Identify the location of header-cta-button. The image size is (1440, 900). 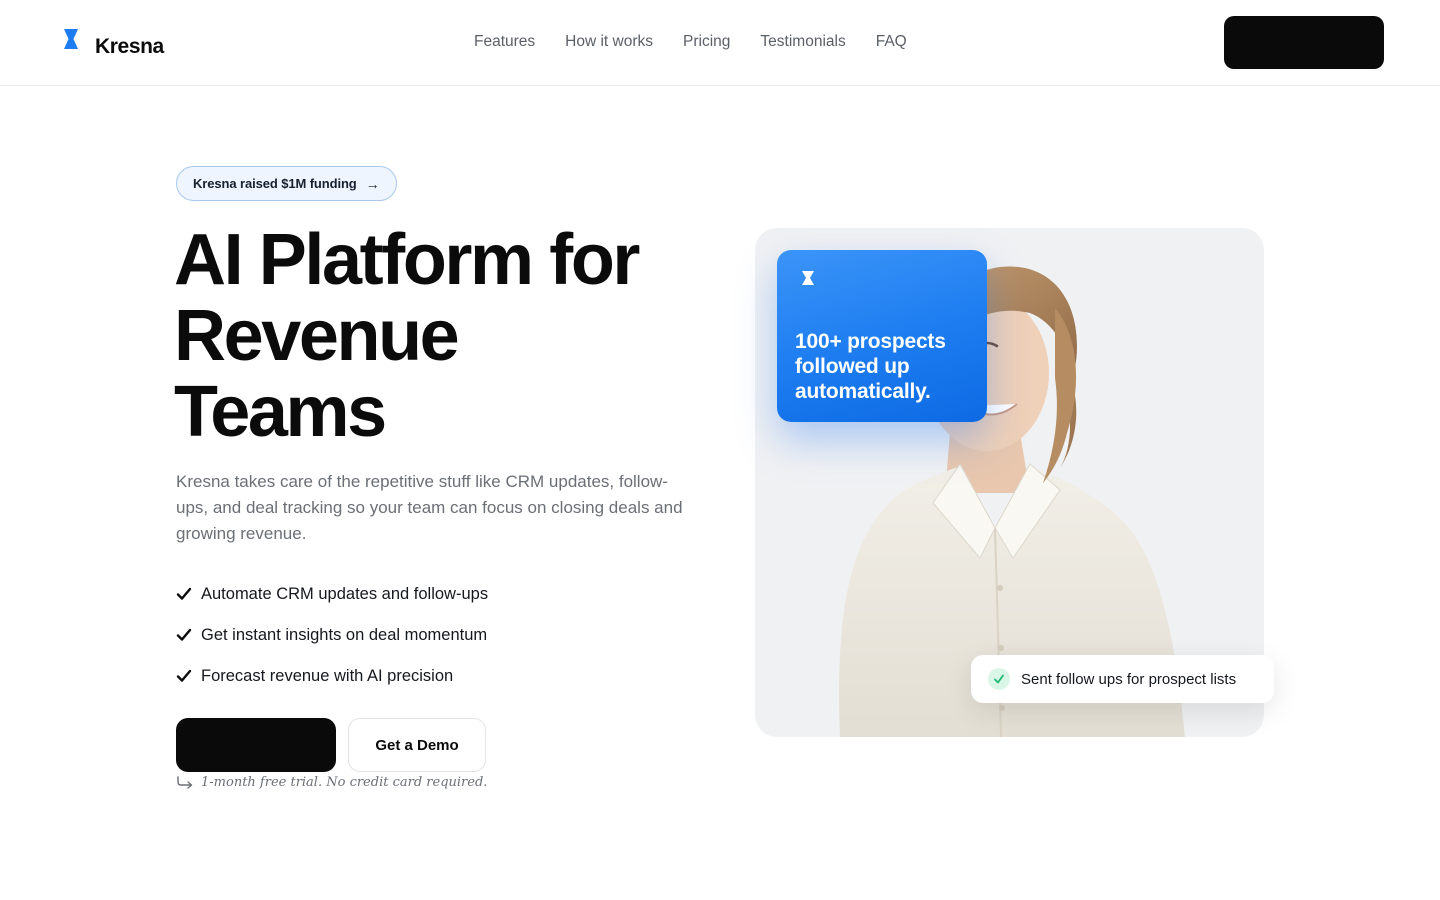
(1304, 42).